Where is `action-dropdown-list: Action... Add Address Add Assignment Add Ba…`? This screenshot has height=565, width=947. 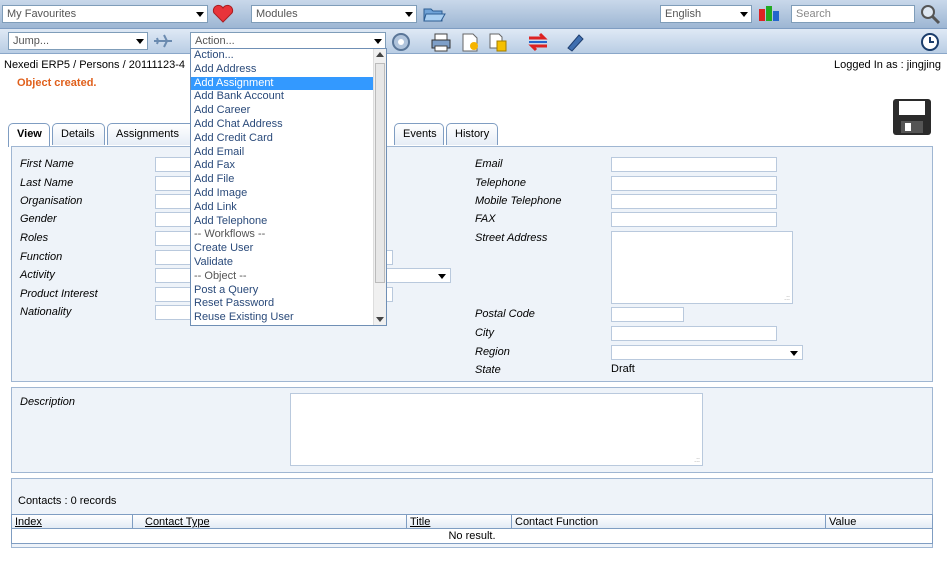 action-dropdown-list: Action... Add Address Add Assignment Add Ba… is located at coordinates (288, 187).